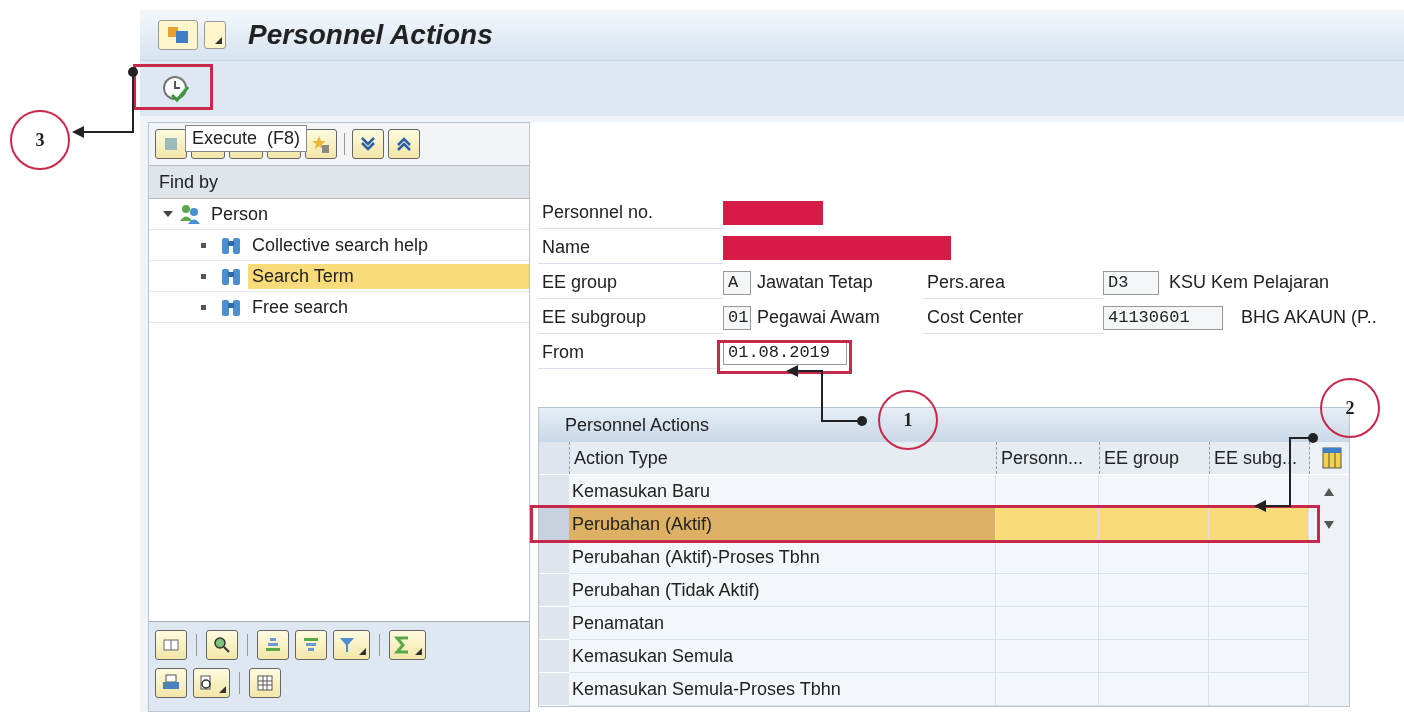 The height and width of the screenshot is (712, 1404). What do you see at coordinates (908, 420) in the screenshot?
I see `callout-number: 1` at bounding box center [908, 420].